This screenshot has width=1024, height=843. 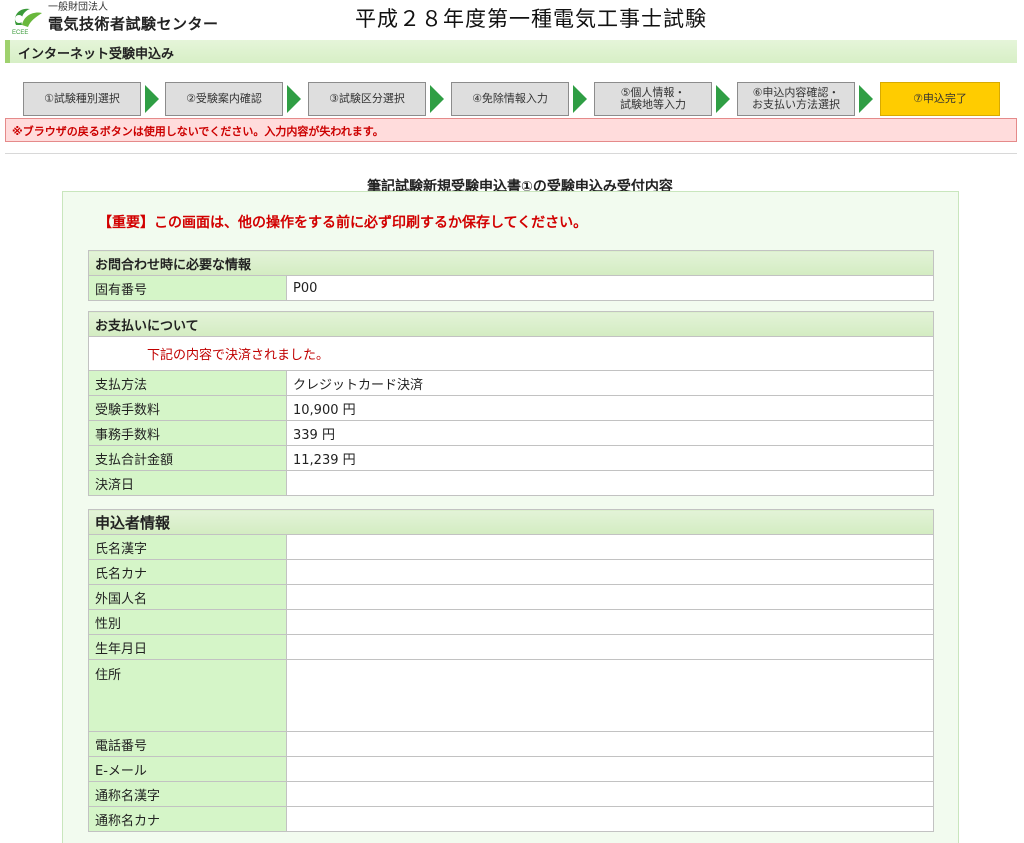 I want to click on name-kana-value, so click(x=610, y=572).